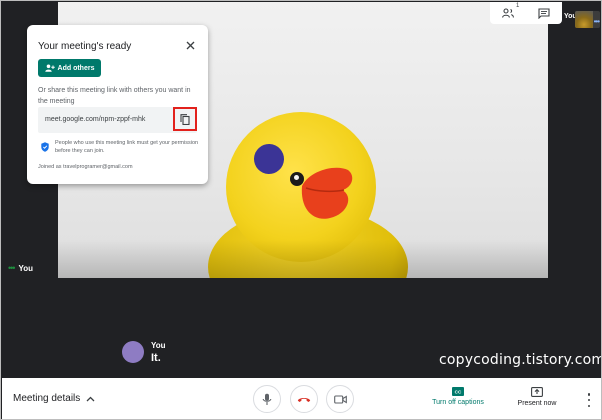  I want to click on camera-icon, so click(340, 399).